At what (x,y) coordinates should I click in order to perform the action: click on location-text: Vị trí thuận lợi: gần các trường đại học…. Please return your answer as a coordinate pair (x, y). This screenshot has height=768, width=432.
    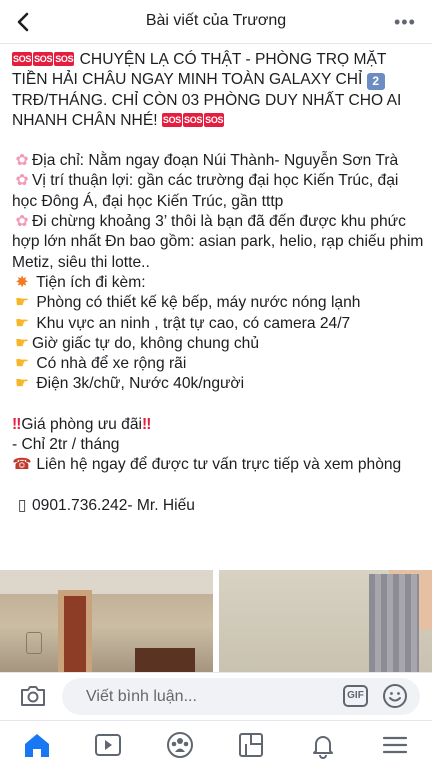
    Looking at the image, I should click on (205, 191).